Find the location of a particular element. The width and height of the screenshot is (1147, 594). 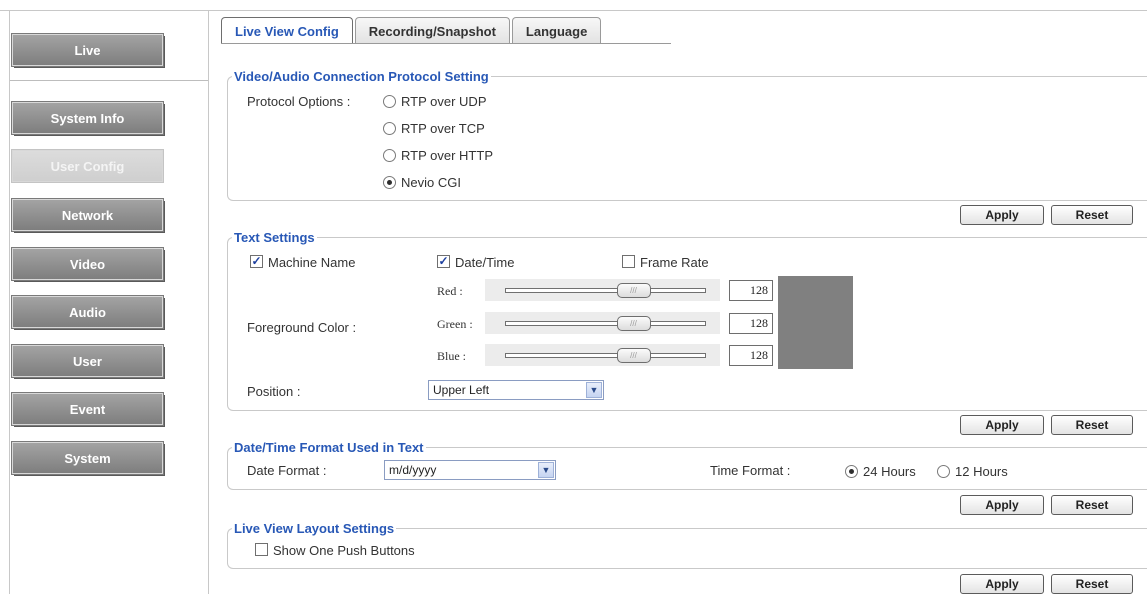

position-select-value: Upper Left is located at coordinates (461, 390).